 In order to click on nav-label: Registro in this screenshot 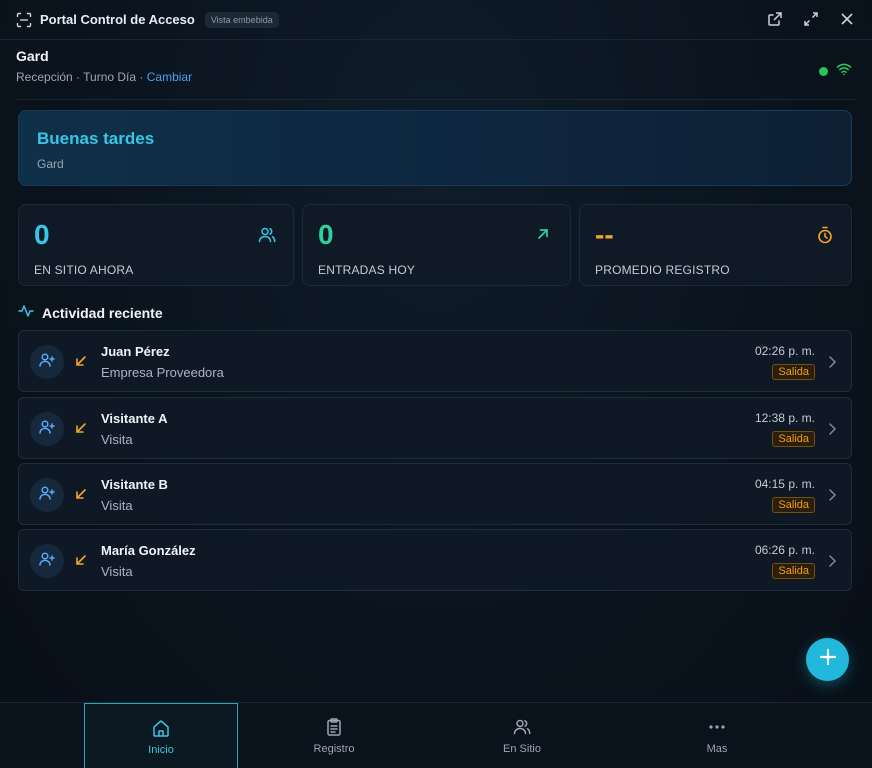, I will do `click(334, 749)`.